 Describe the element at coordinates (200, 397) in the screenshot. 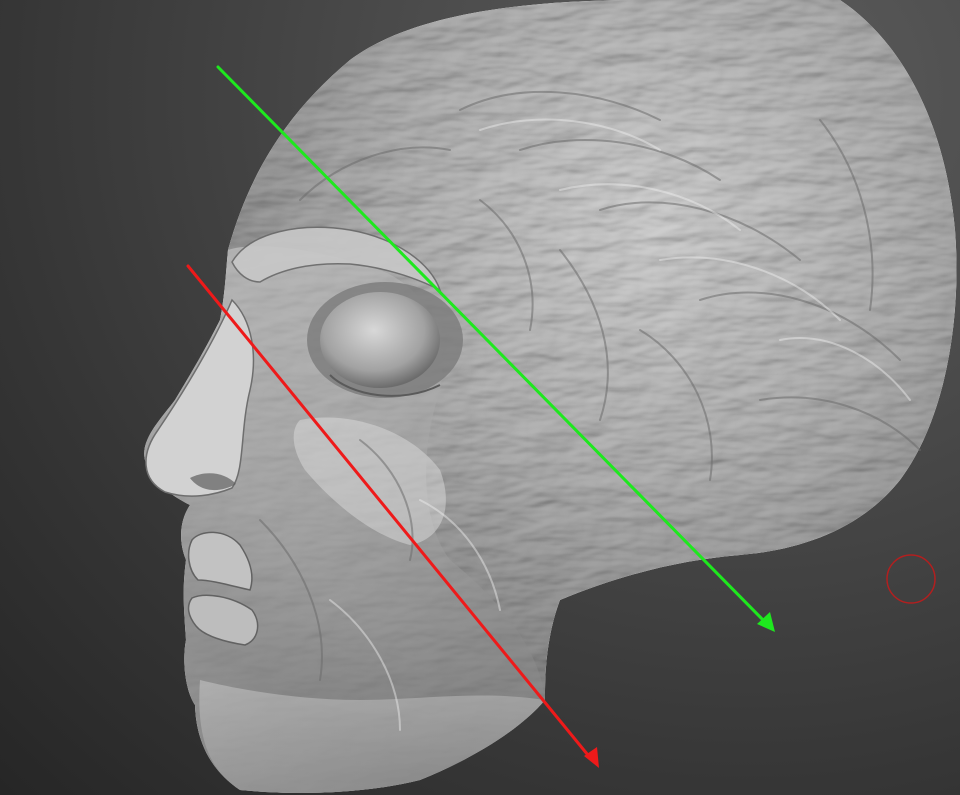

I see `nose` at that location.